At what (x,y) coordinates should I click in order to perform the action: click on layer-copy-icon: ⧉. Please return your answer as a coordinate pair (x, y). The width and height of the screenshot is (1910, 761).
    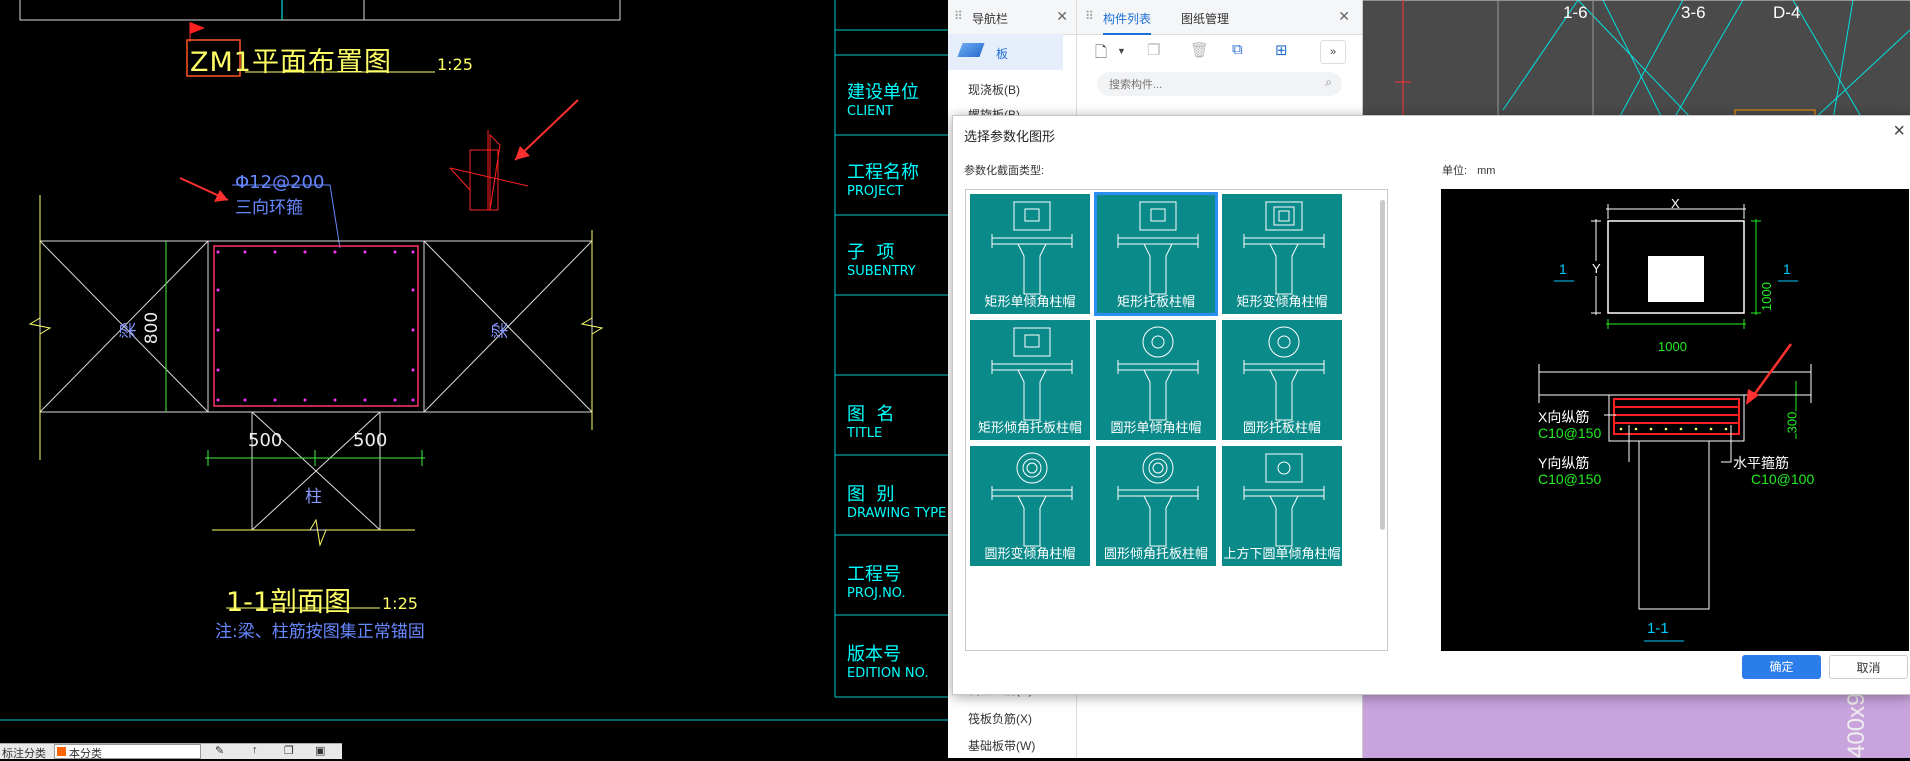
    Looking at the image, I should click on (1237, 49).